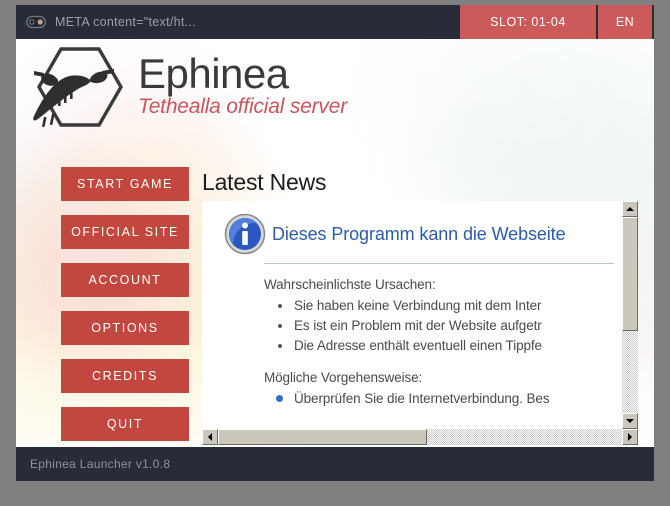 This screenshot has width=670, height=506. I want to click on info-icon, so click(245, 234).